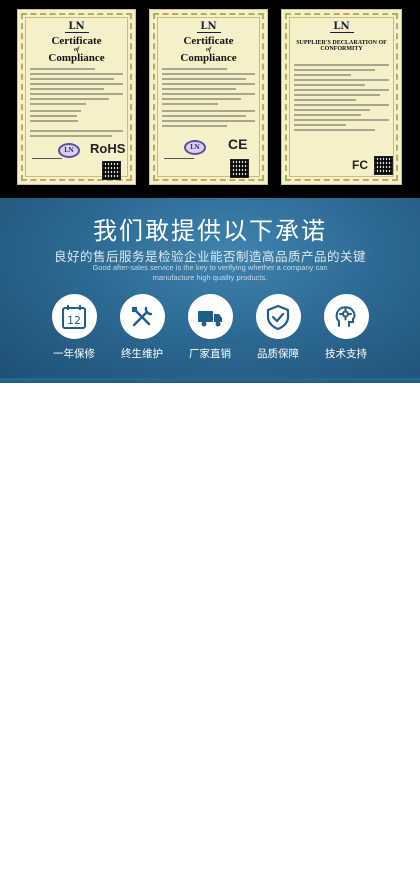 The height and width of the screenshot is (875, 420). I want to click on service-warranty: 12 一年保修, so click(74, 327).